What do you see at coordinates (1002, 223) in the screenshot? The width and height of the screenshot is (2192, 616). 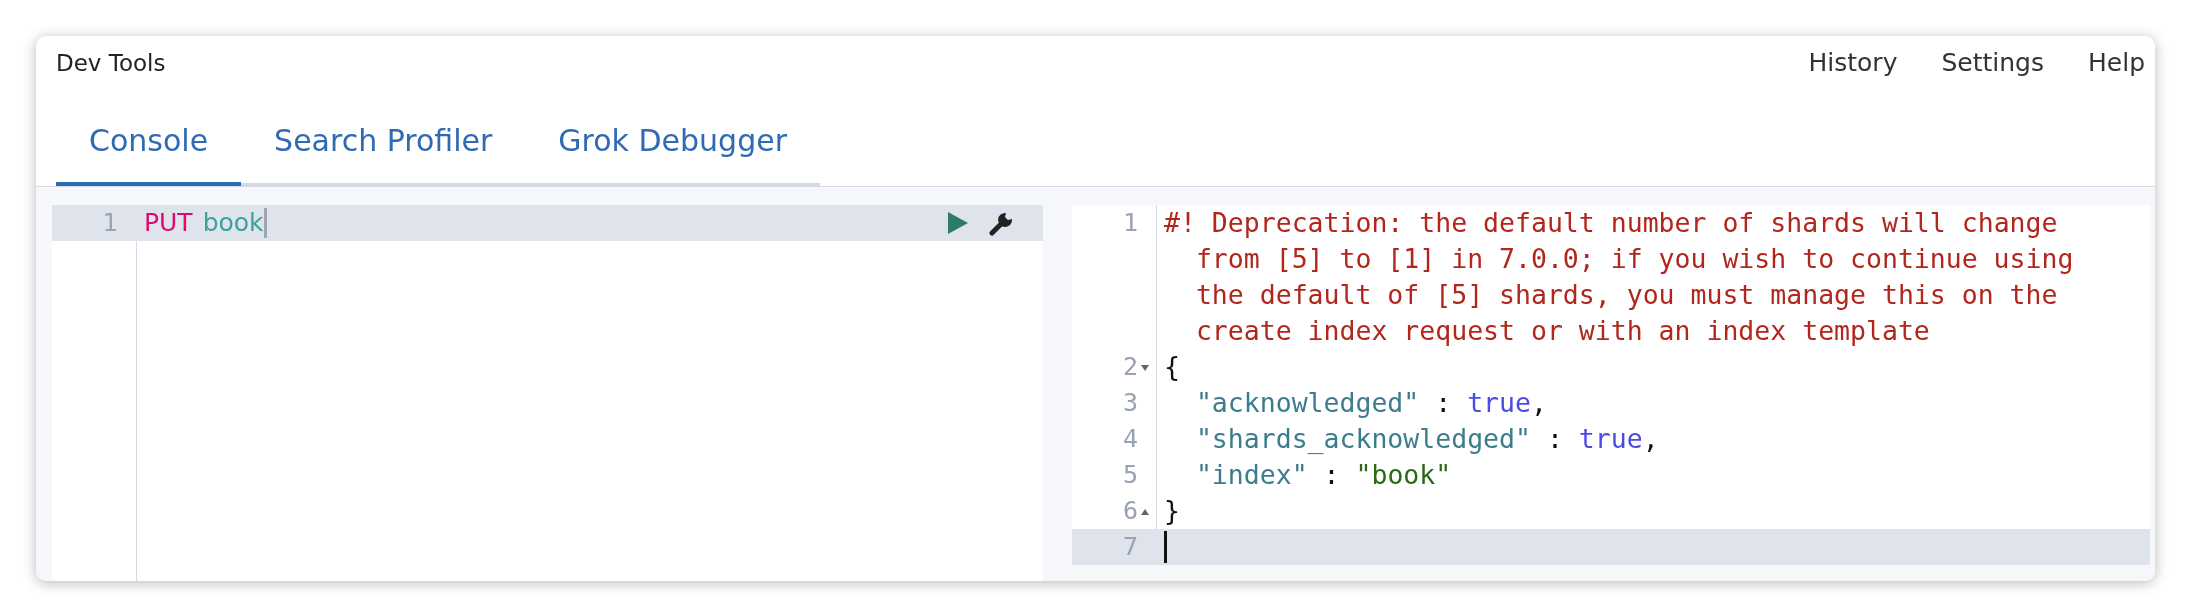 I see `wrench-icon` at bounding box center [1002, 223].